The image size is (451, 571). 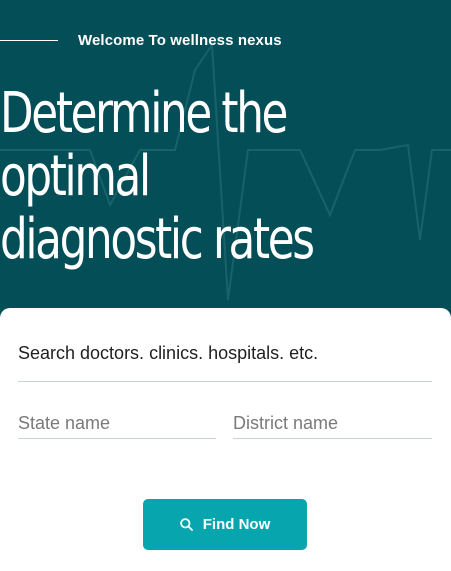 I want to click on find-now-button: Find Now, so click(x=225, y=524).